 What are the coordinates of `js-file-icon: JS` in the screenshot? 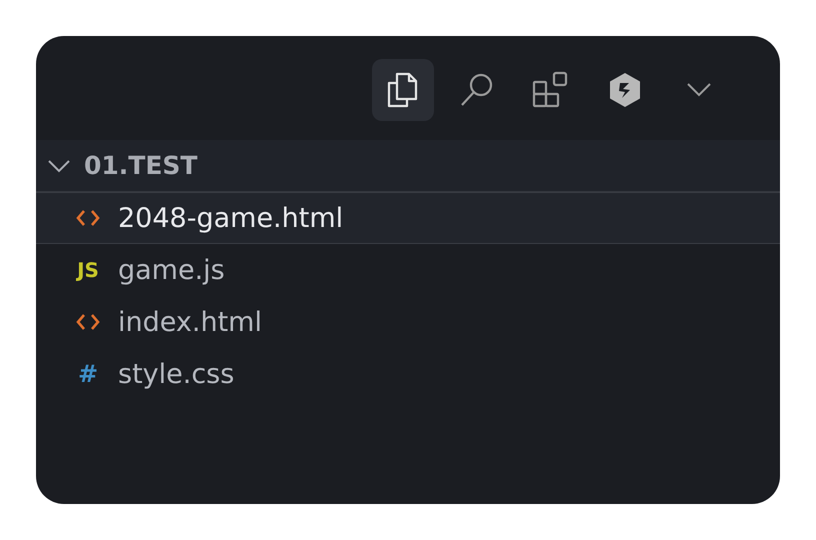 It's located at (88, 270).